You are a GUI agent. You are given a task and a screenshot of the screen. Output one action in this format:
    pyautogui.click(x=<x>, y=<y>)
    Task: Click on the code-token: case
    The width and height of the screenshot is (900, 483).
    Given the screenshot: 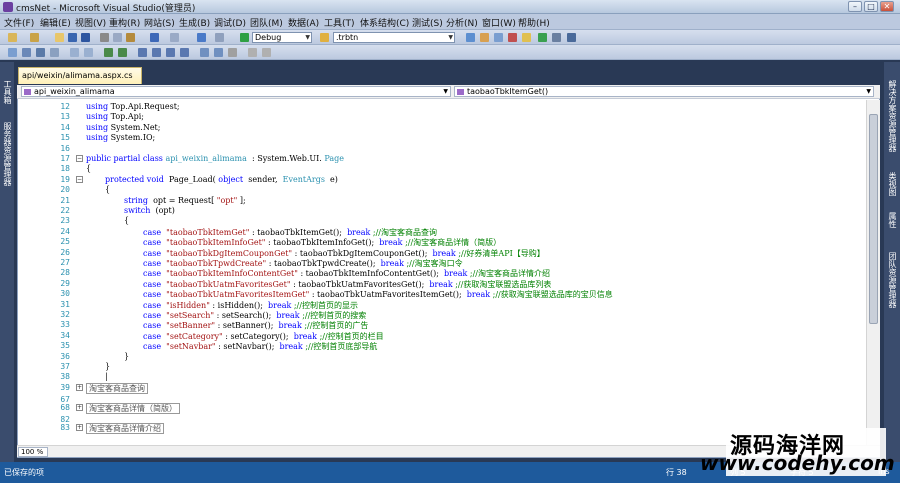 What is the action you would take?
    pyautogui.click(x=152, y=336)
    